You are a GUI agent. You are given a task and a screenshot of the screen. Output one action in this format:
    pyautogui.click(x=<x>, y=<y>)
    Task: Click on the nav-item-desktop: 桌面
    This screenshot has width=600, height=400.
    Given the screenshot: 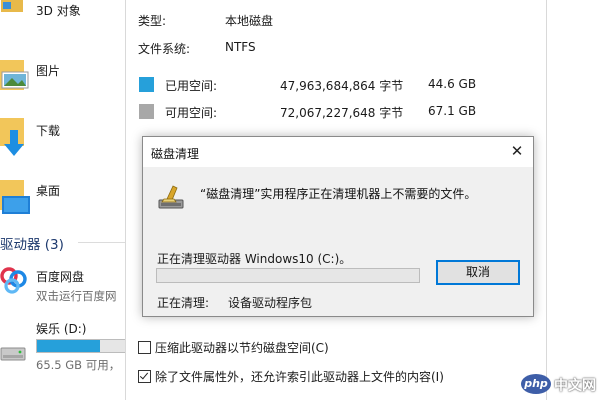 What is the action you would take?
    pyautogui.click(x=62, y=198)
    